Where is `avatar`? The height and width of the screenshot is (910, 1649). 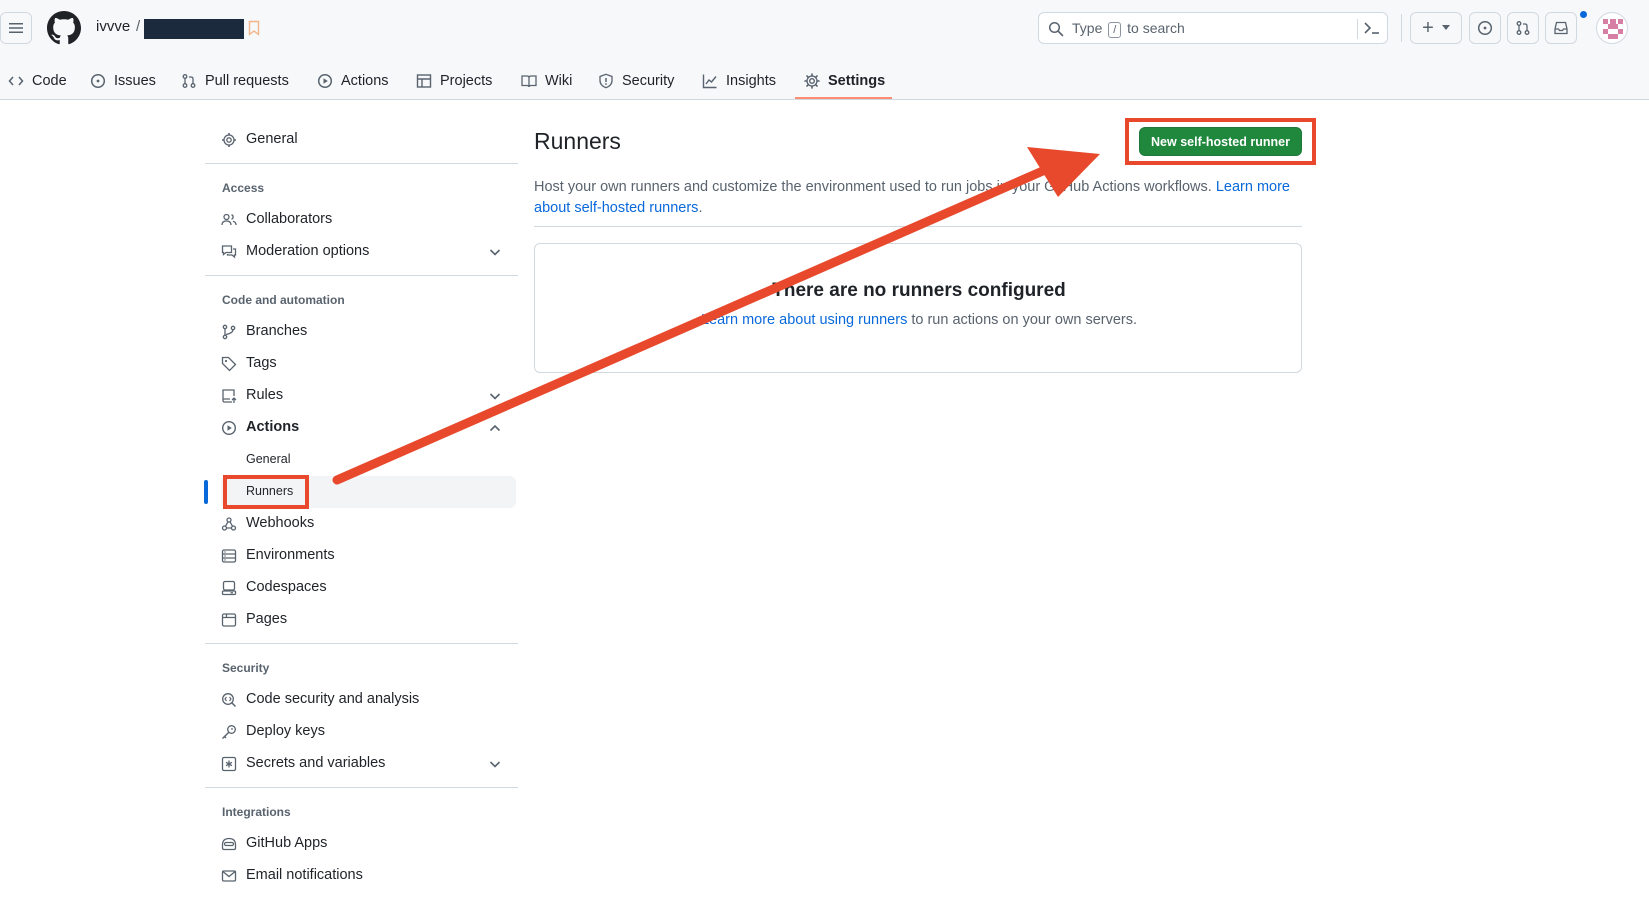
avatar is located at coordinates (1612, 28).